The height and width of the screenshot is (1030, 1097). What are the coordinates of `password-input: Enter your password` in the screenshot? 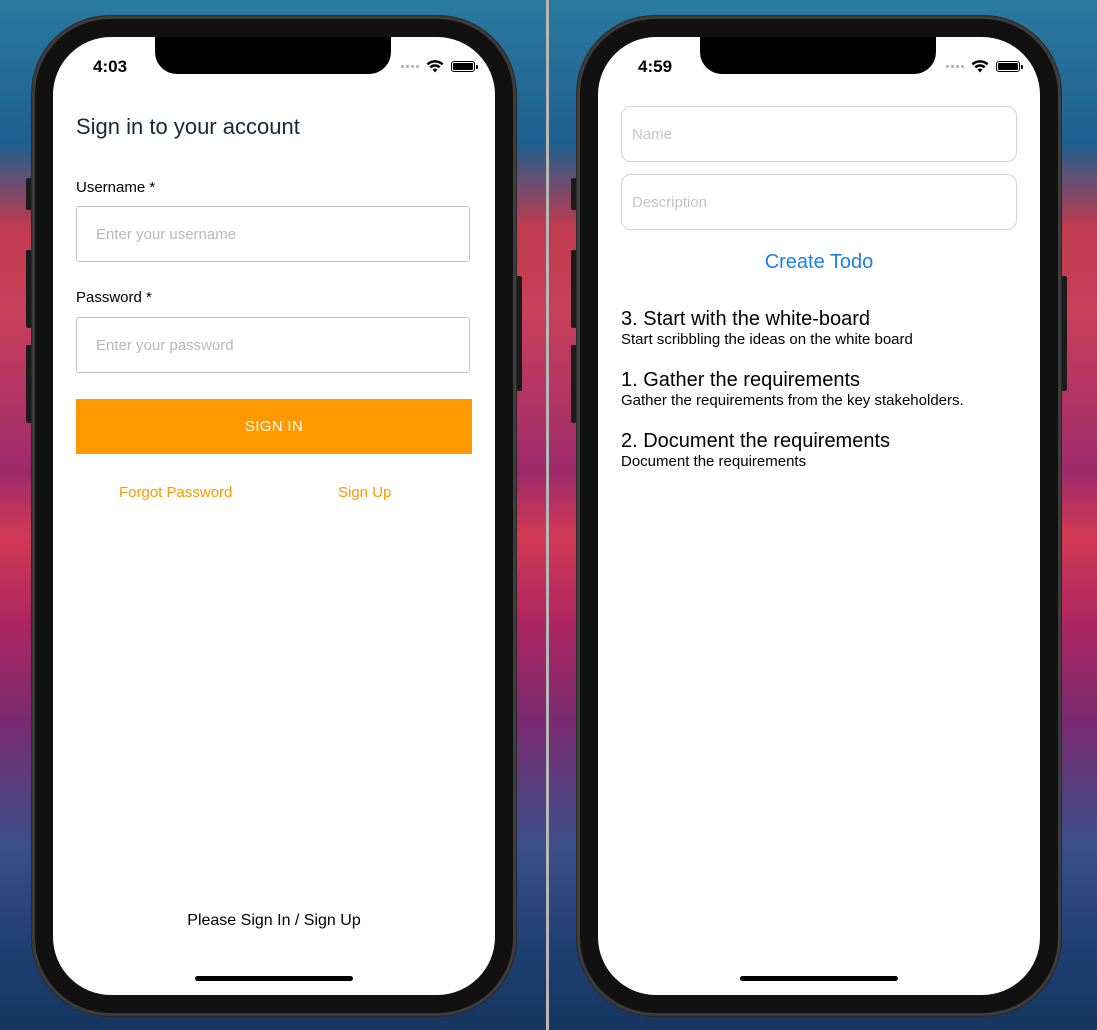 It's located at (273, 345).